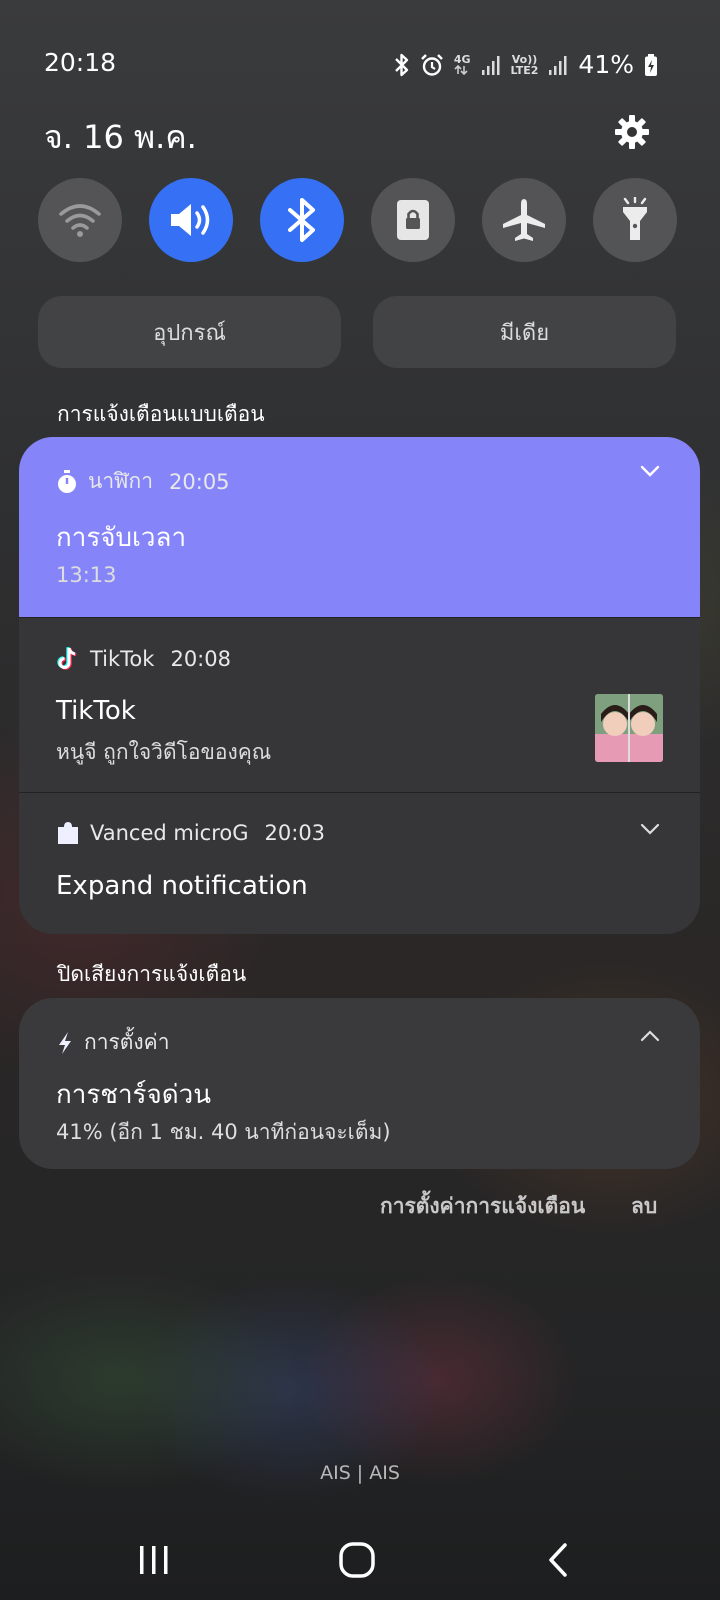 This screenshot has height=1600, width=720. What do you see at coordinates (223, 1132) in the screenshot?
I see `notification-text: 41% (อีก 1 ชม. 40 นาทีก่อนจะเต็ม)` at bounding box center [223, 1132].